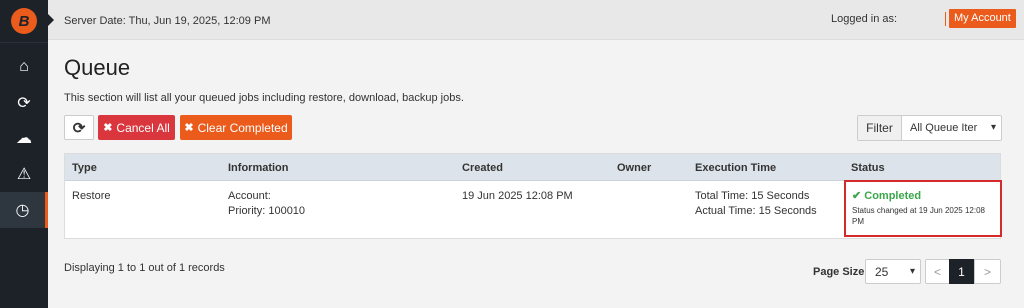  Describe the element at coordinates (887, 196) in the screenshot. I see `status-badge: ✔ Completed` at that location.